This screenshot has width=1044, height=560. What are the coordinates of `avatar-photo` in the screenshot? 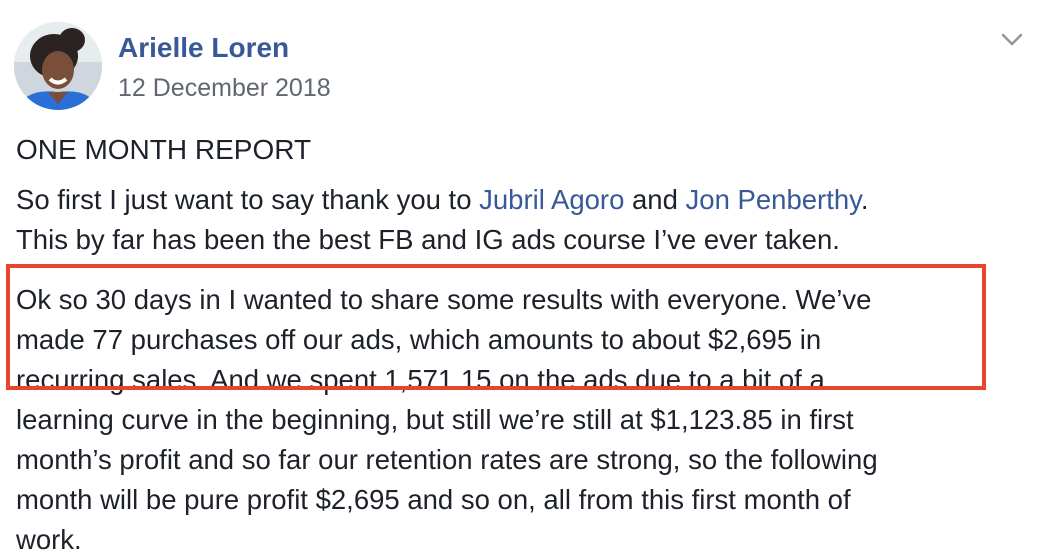 It's located at (58, 66).